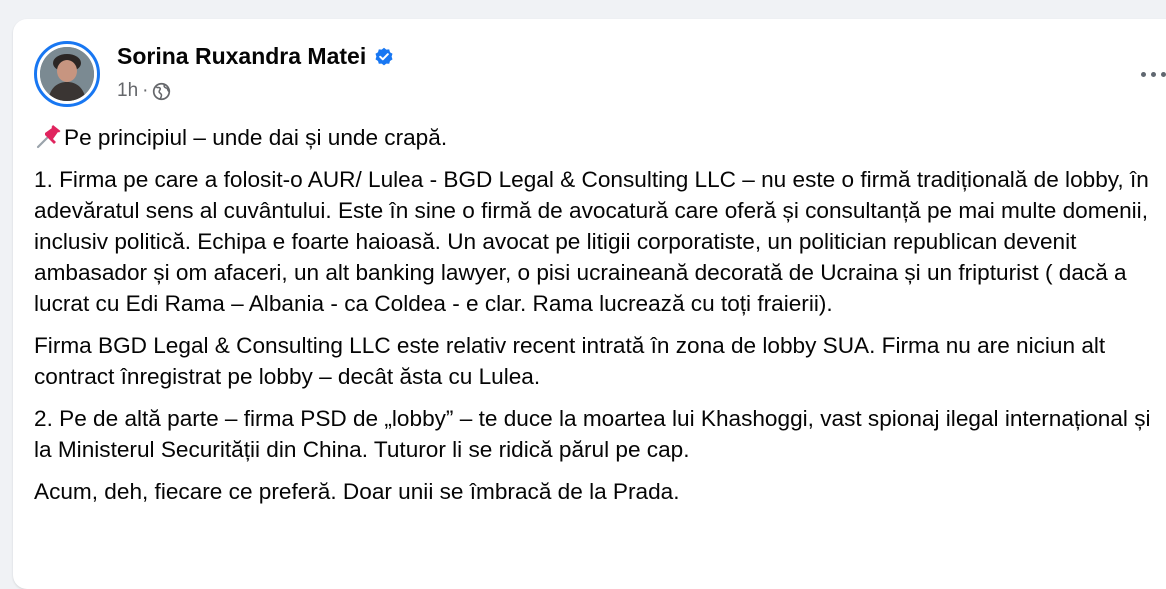 This screenshot has height=589, width=1166. I want to click on verified-badge-icon, so click(384, 56).